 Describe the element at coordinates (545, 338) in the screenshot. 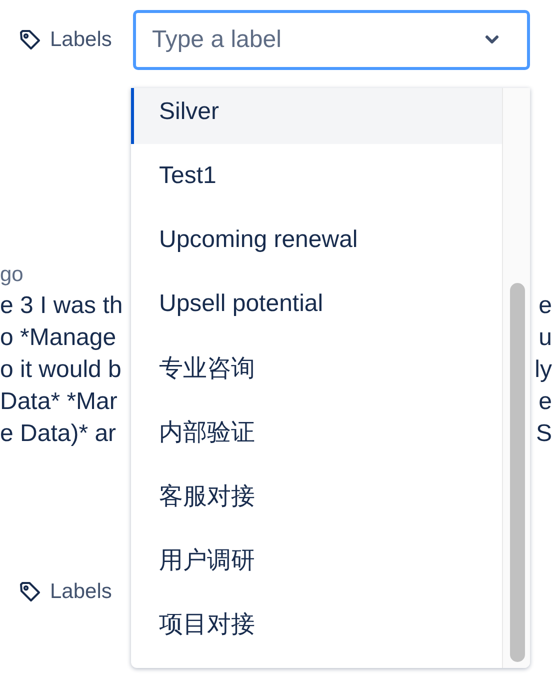

I see `comment-text: u` at that location.